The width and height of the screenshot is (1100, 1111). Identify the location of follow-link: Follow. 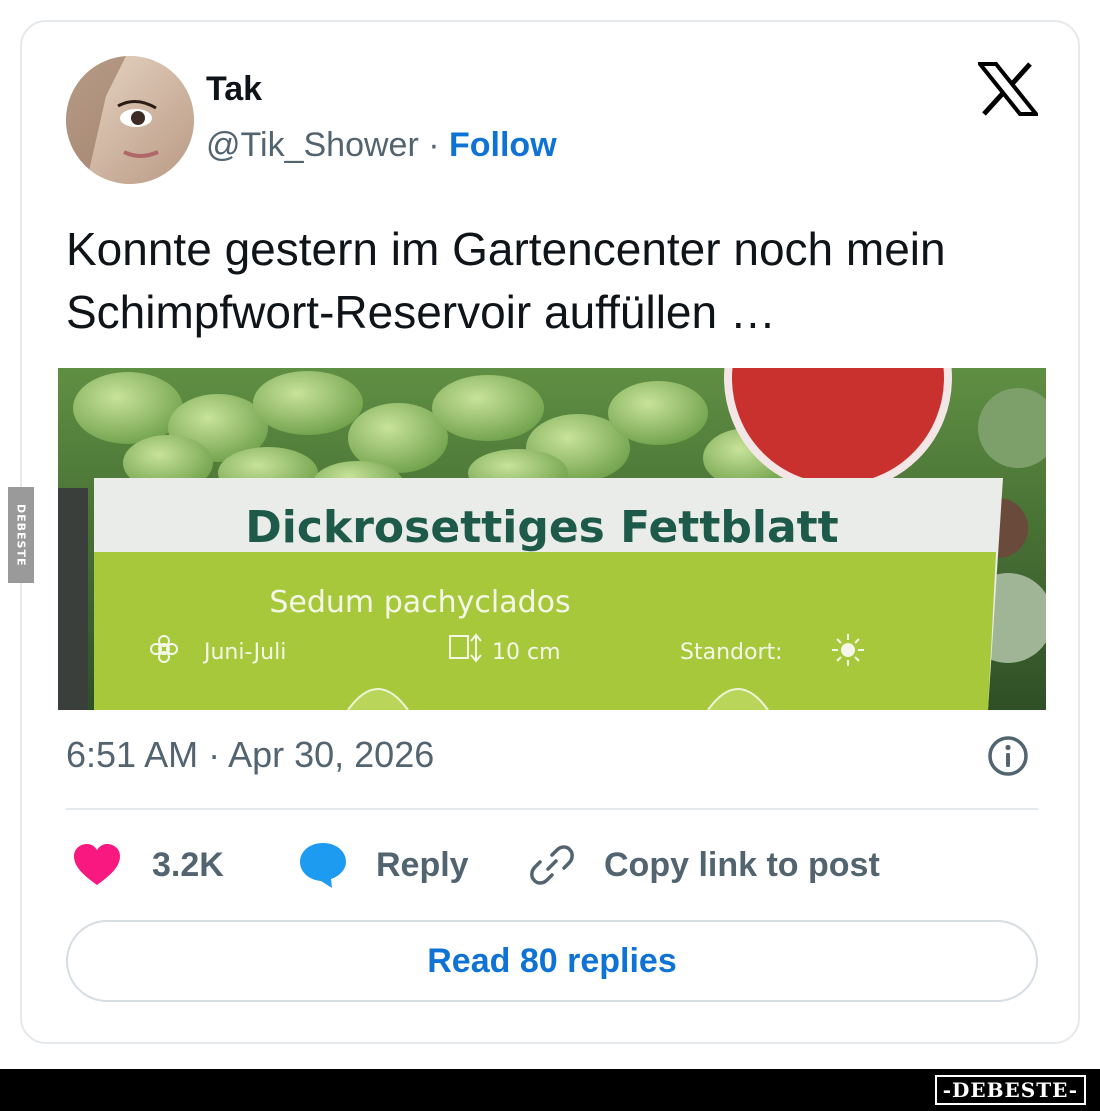
(503, 145).